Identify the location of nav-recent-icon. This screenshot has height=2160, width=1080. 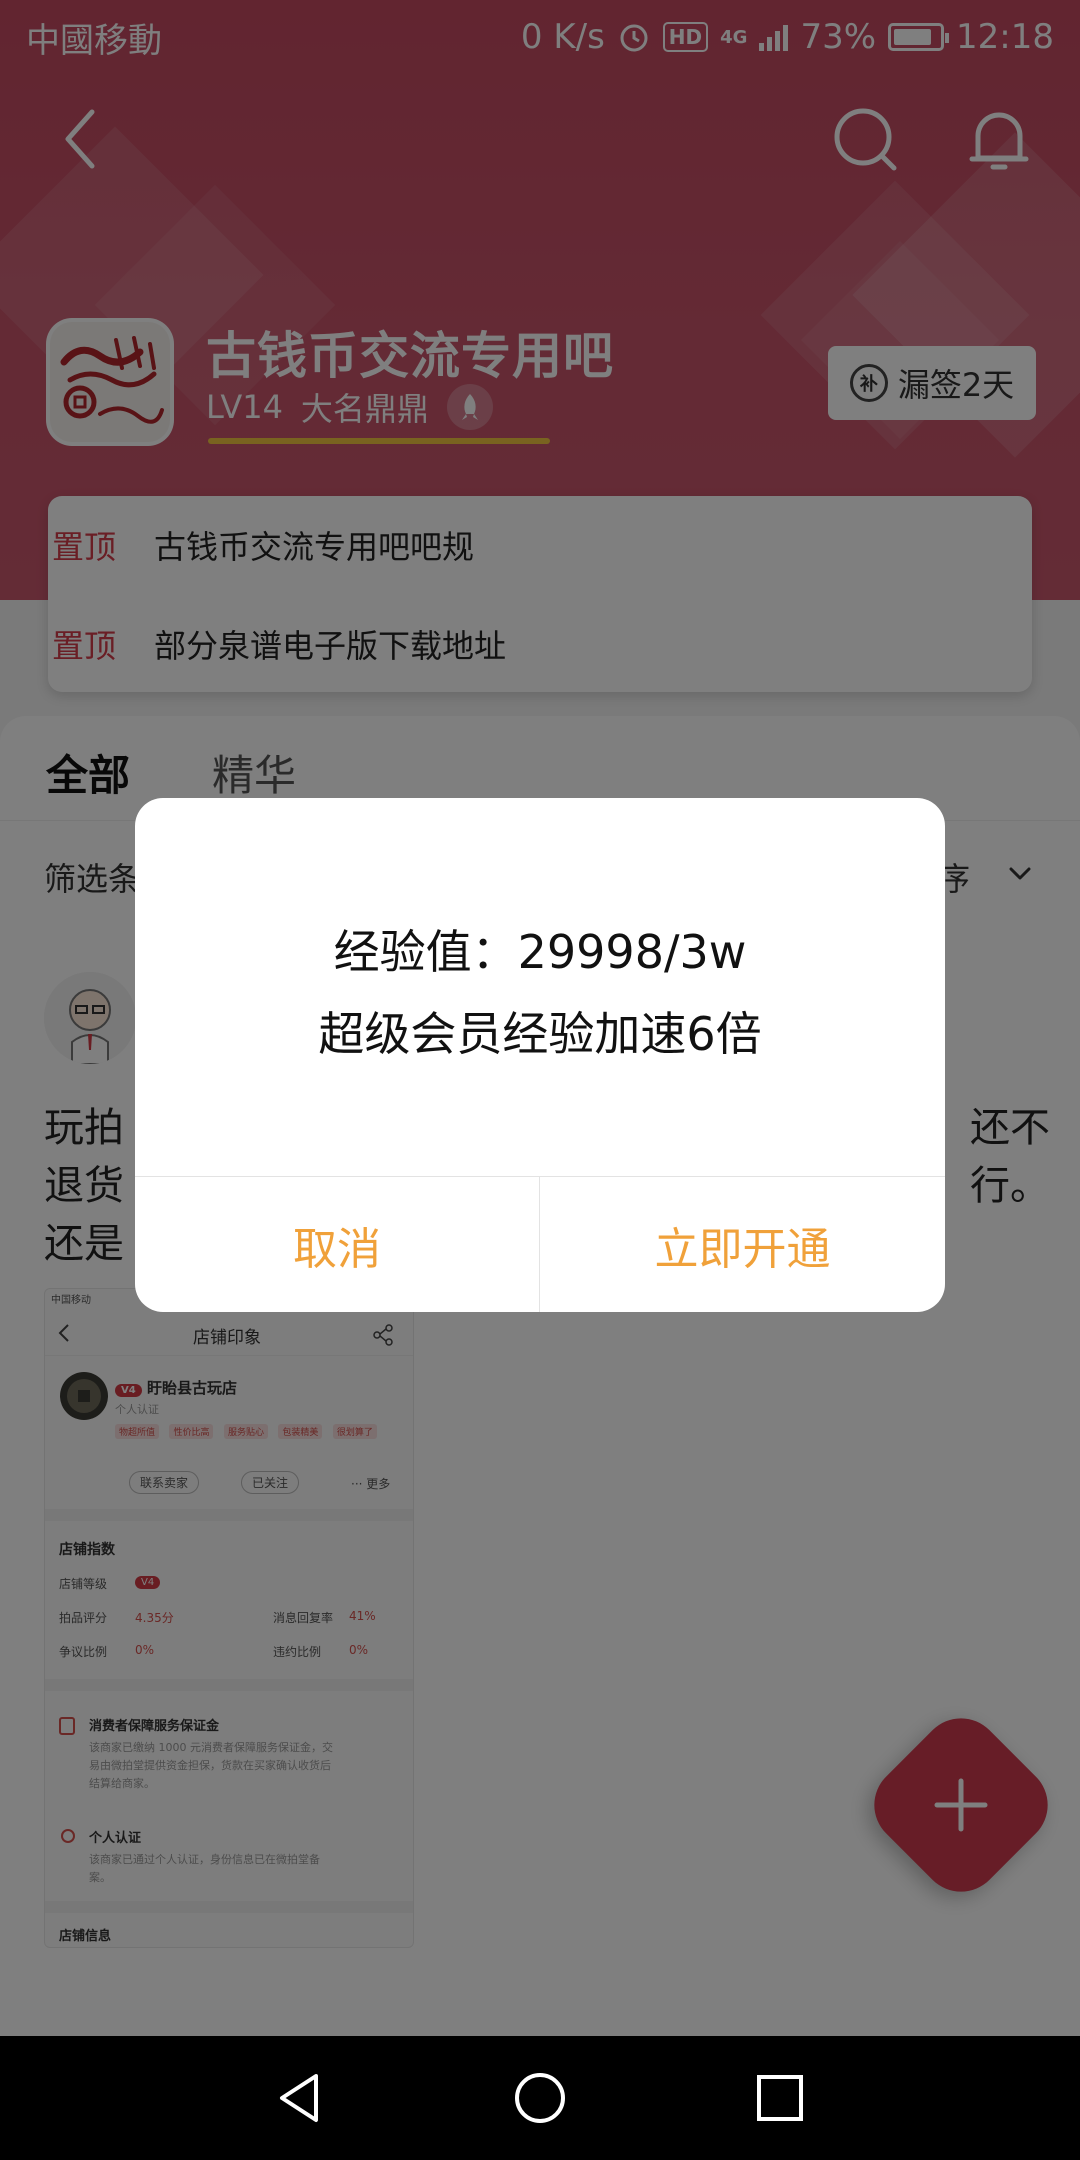
(780, 2098).